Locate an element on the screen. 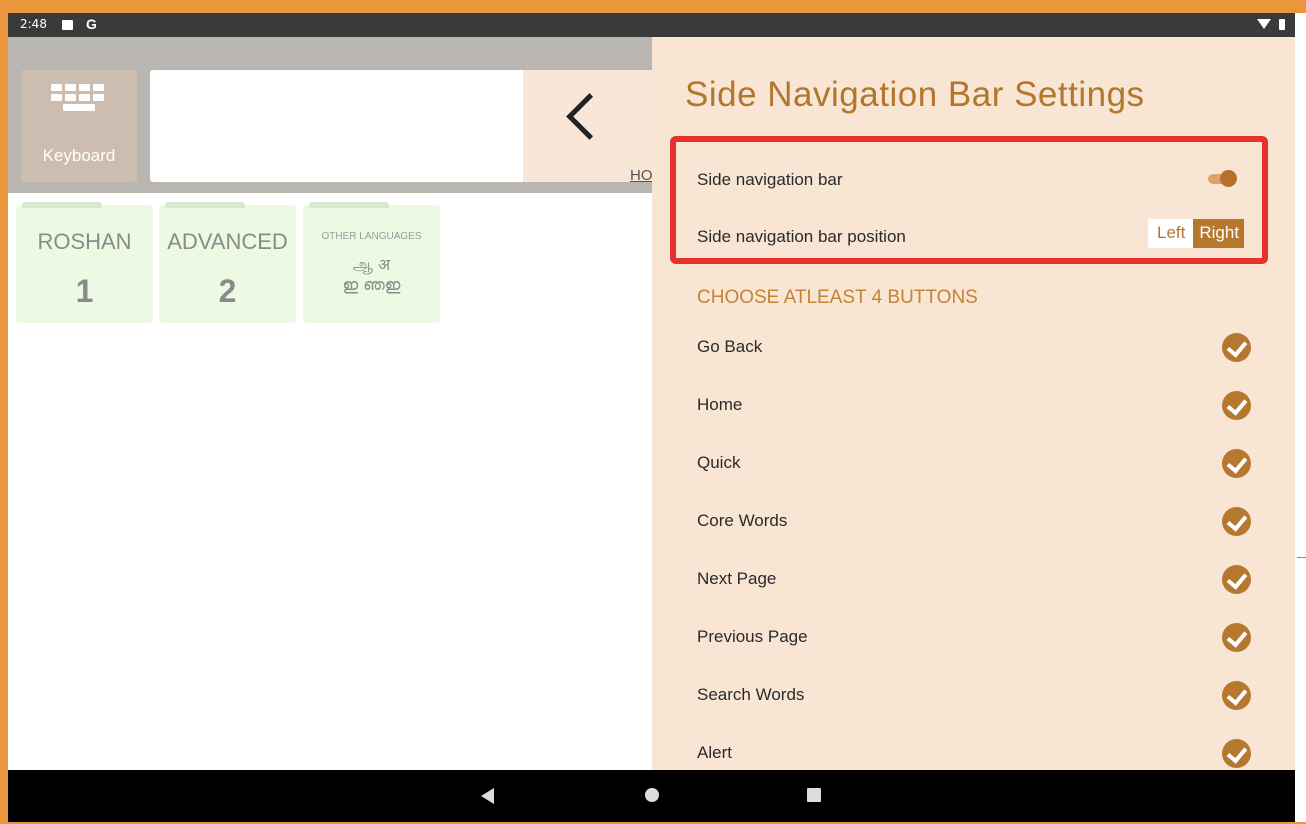 The image size is (1306, 824). battery-icon is located at coordinates (1282, 24).